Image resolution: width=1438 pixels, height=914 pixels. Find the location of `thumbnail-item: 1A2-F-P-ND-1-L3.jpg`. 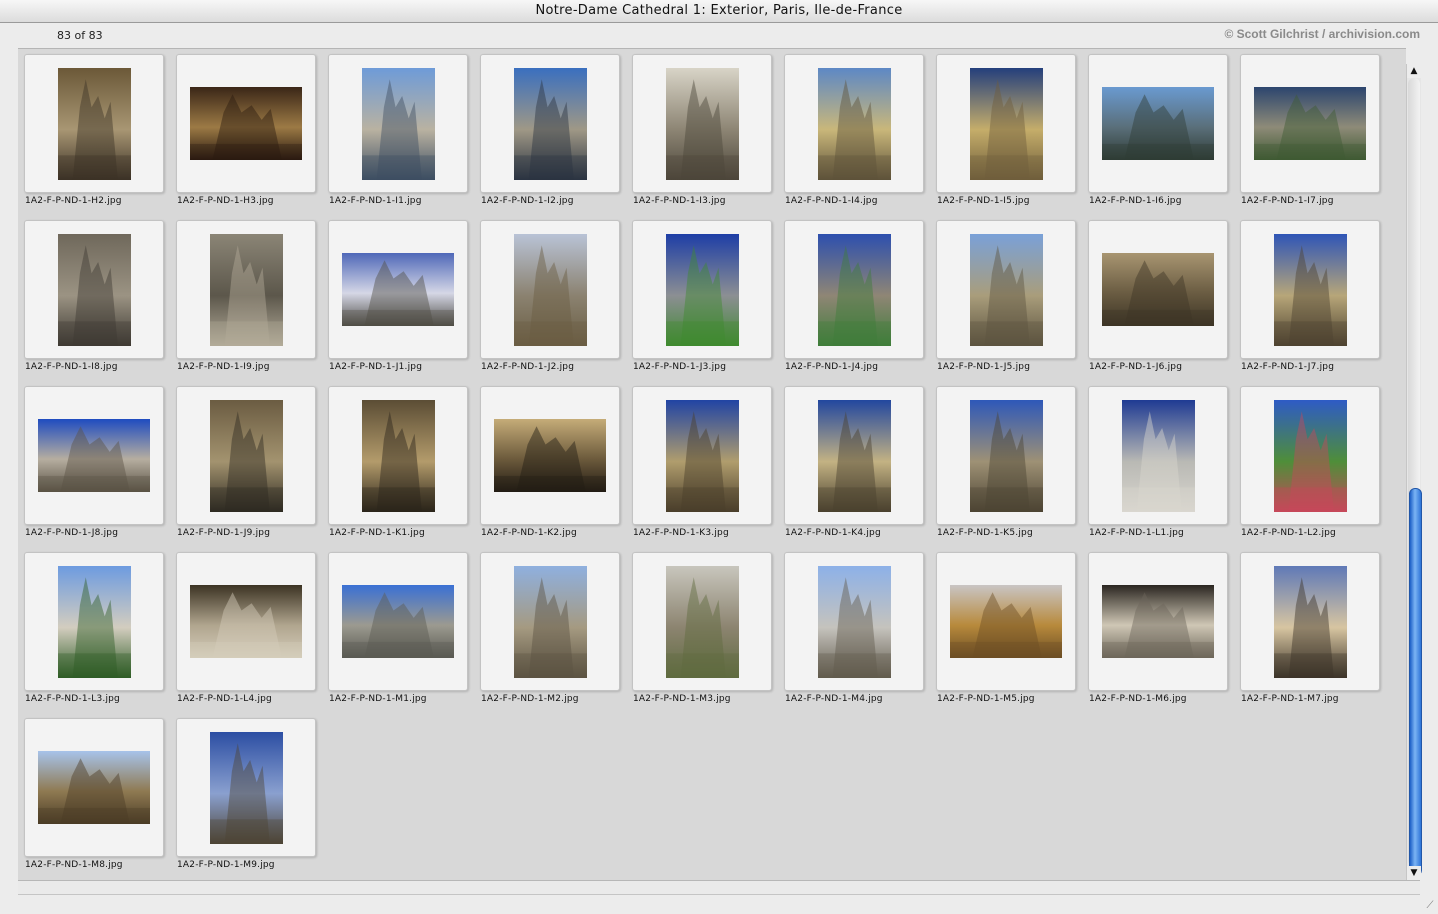

thumbnail-item: 1A2-F-P-ND-1-L3.jpg is located at coordinates (94, 632).